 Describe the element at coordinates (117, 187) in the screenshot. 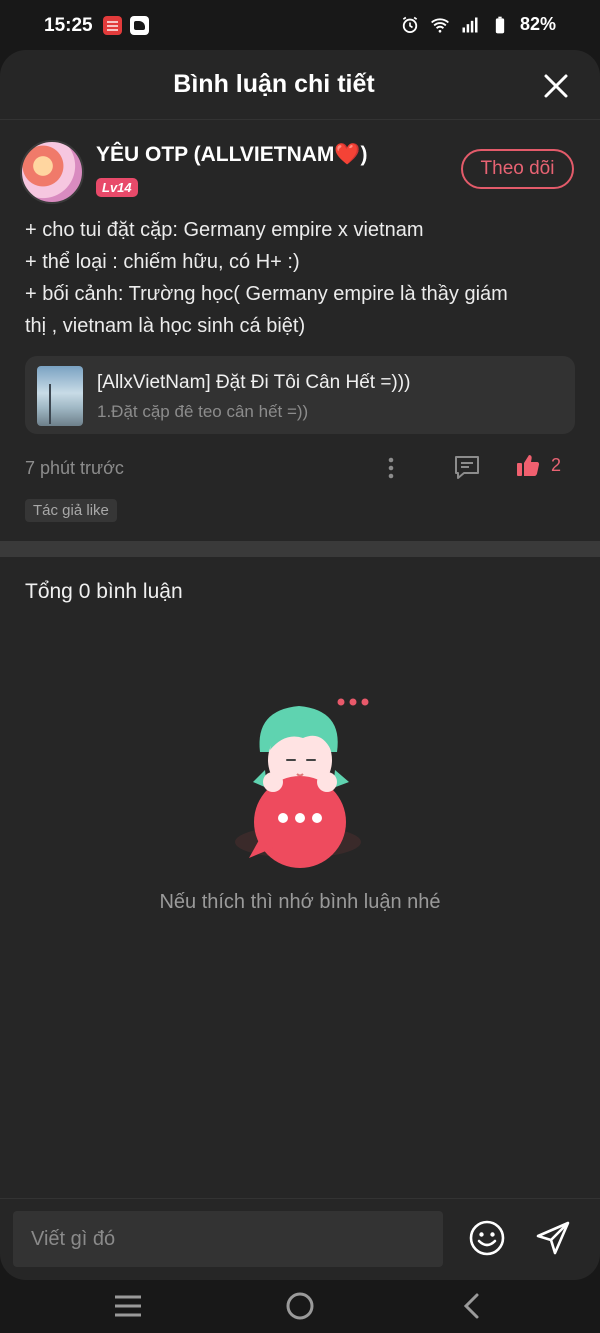

I see `level-badge: Lv14` at that location.